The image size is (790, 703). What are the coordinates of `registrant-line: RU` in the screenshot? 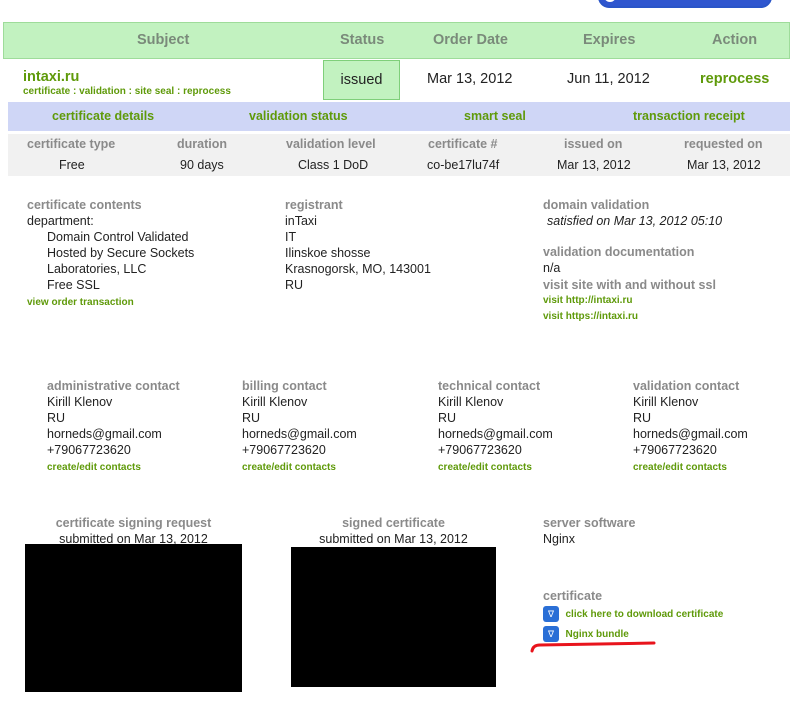 It's located at (294, 285).